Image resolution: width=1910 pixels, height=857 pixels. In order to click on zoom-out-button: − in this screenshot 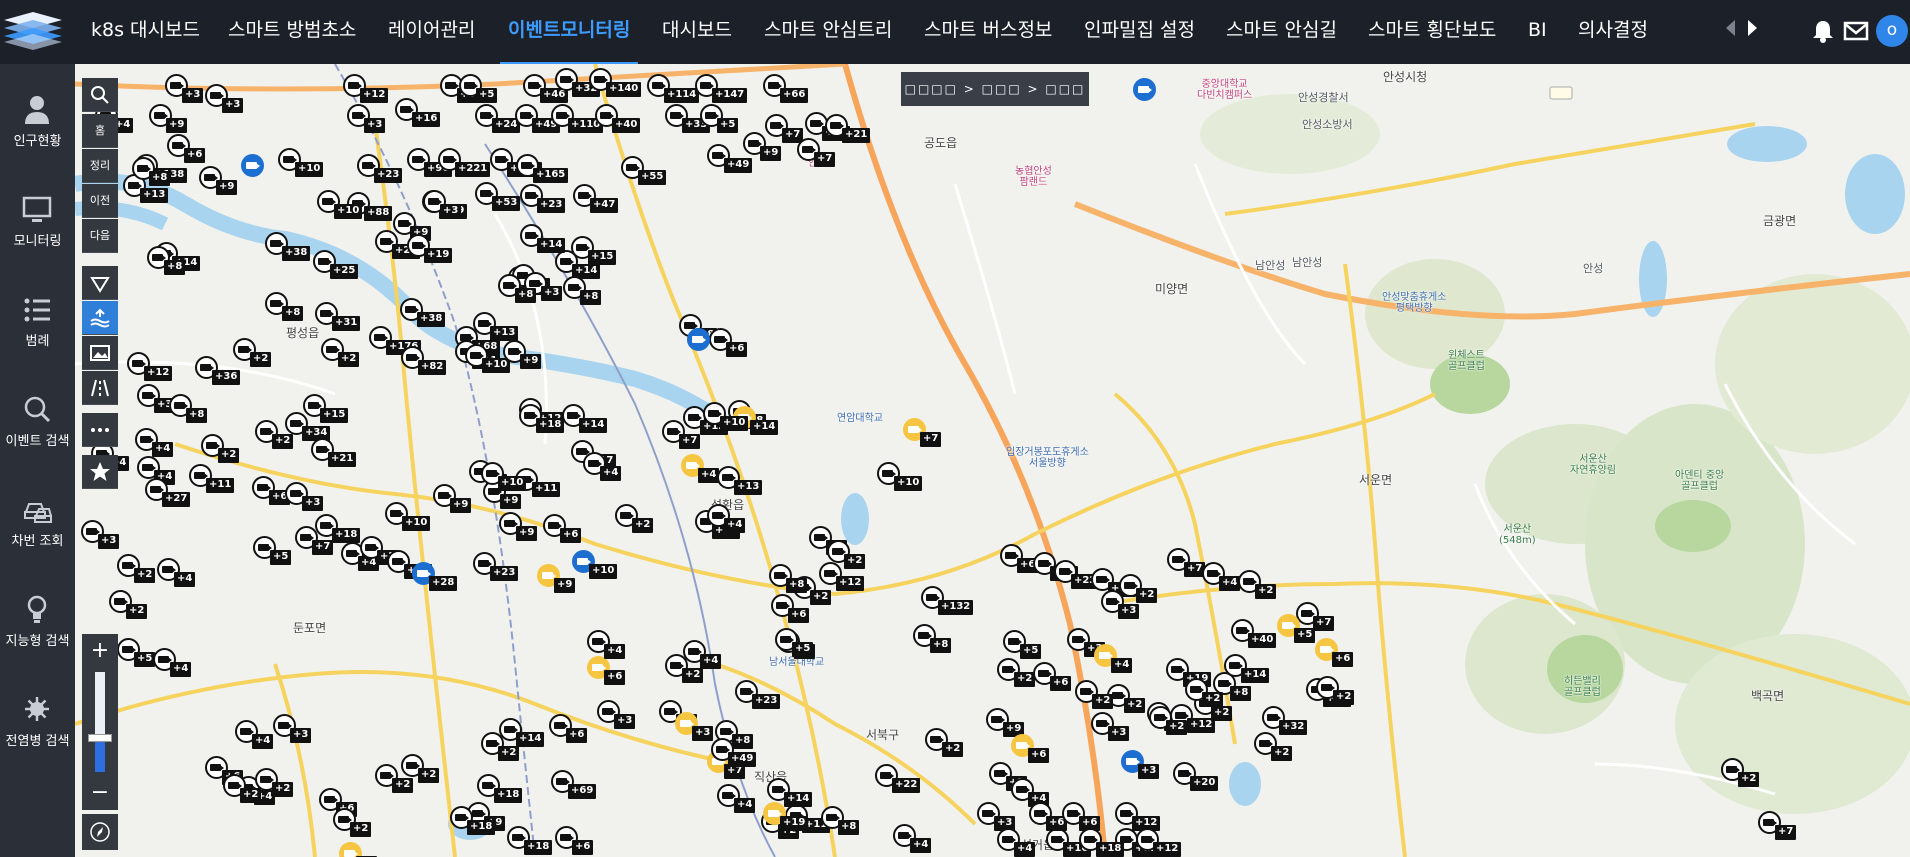, I will do `click(100, 793)`.